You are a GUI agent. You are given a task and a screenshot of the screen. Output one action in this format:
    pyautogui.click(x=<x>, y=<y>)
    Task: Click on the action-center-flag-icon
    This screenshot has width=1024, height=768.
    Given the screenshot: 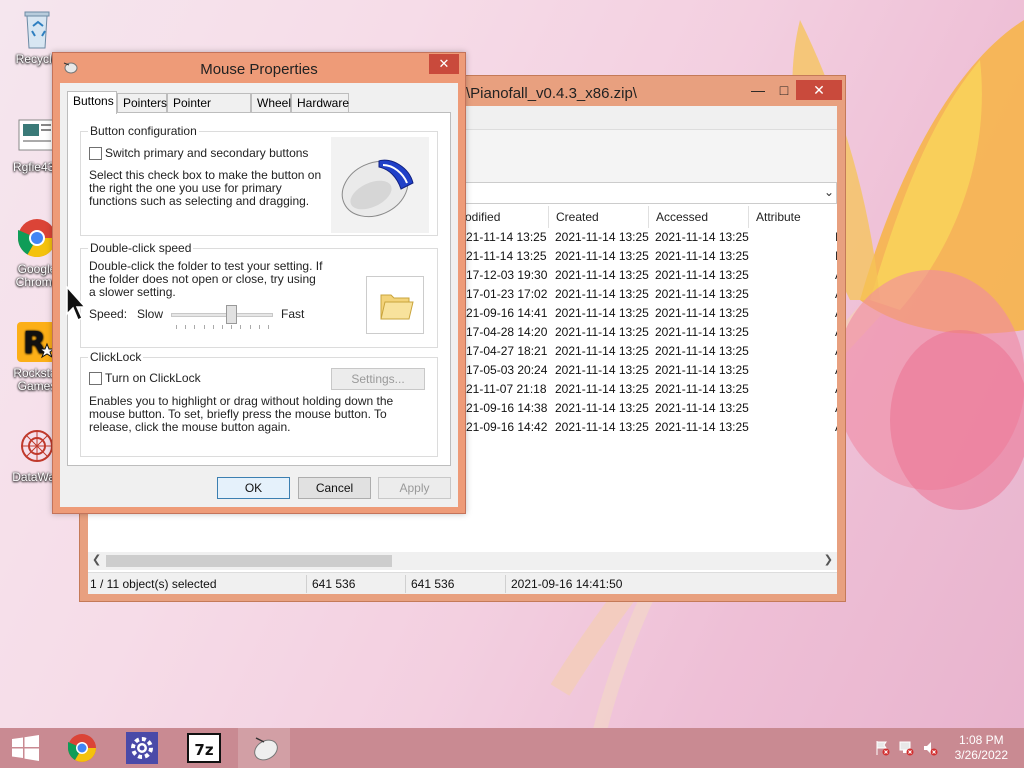 What is the action you would take?
    pyautogui.click(x=882, y=748)
    